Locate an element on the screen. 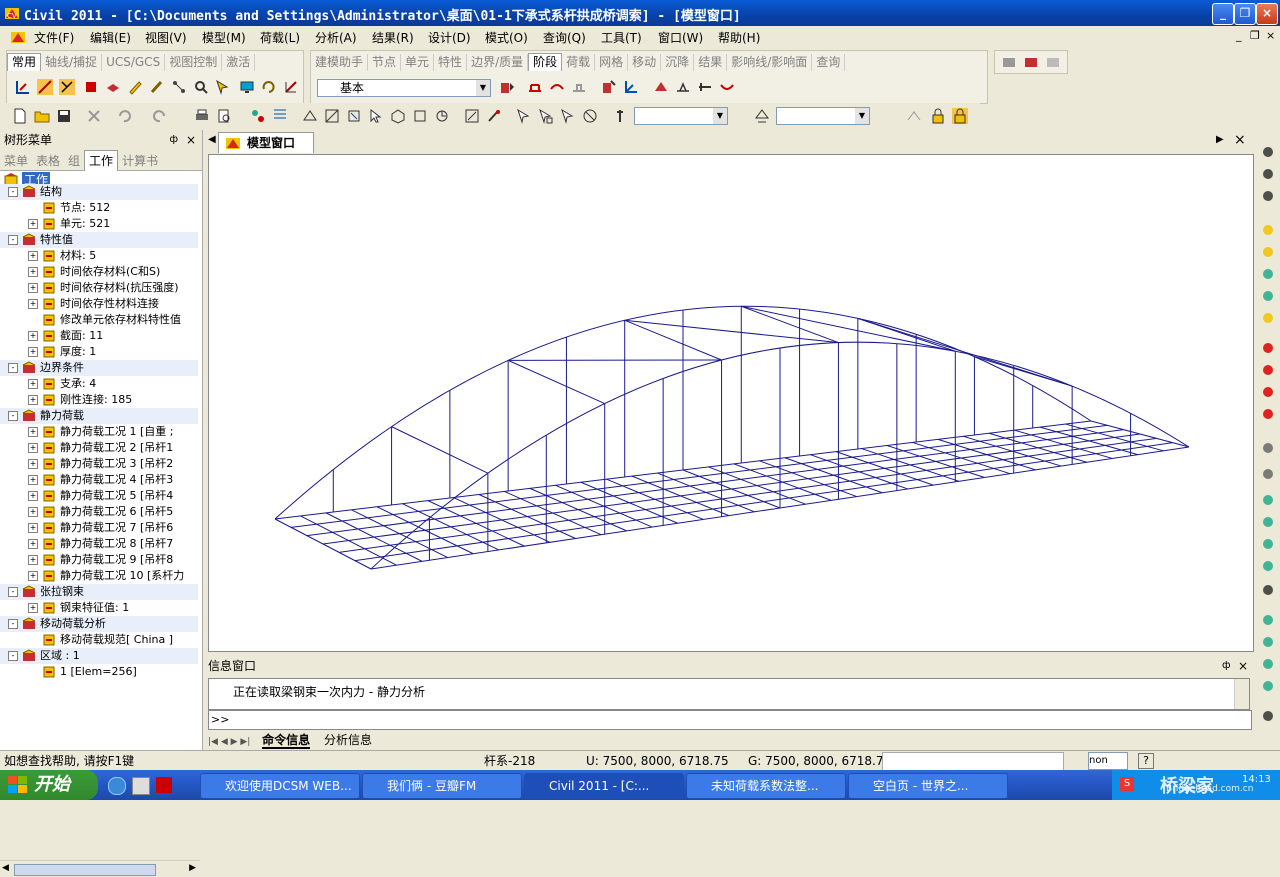  mdi-close-icon: × is located at coordinates (1270, 35).